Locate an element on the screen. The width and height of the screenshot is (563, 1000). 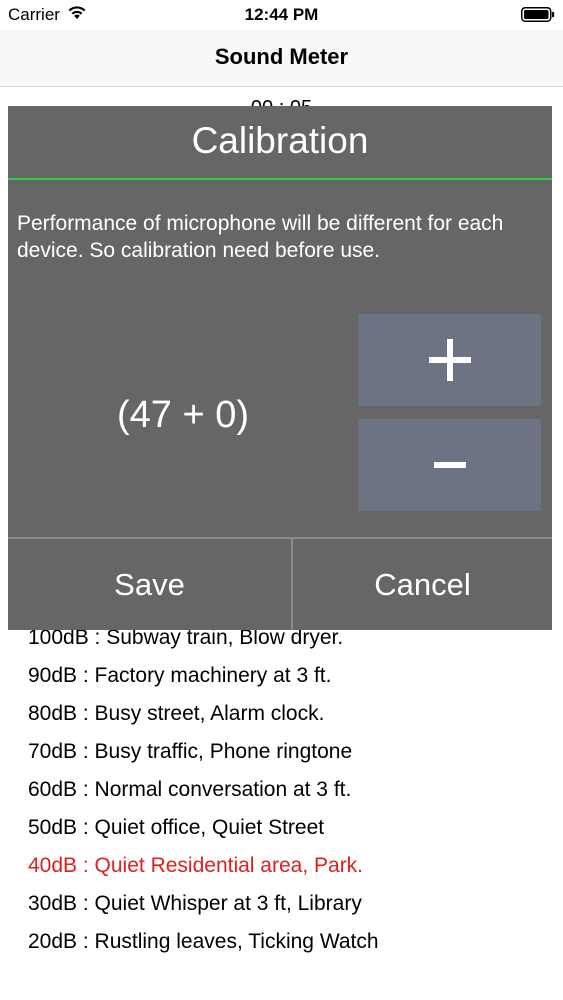
dialog-title-divider is located at coordinates (280, 179).